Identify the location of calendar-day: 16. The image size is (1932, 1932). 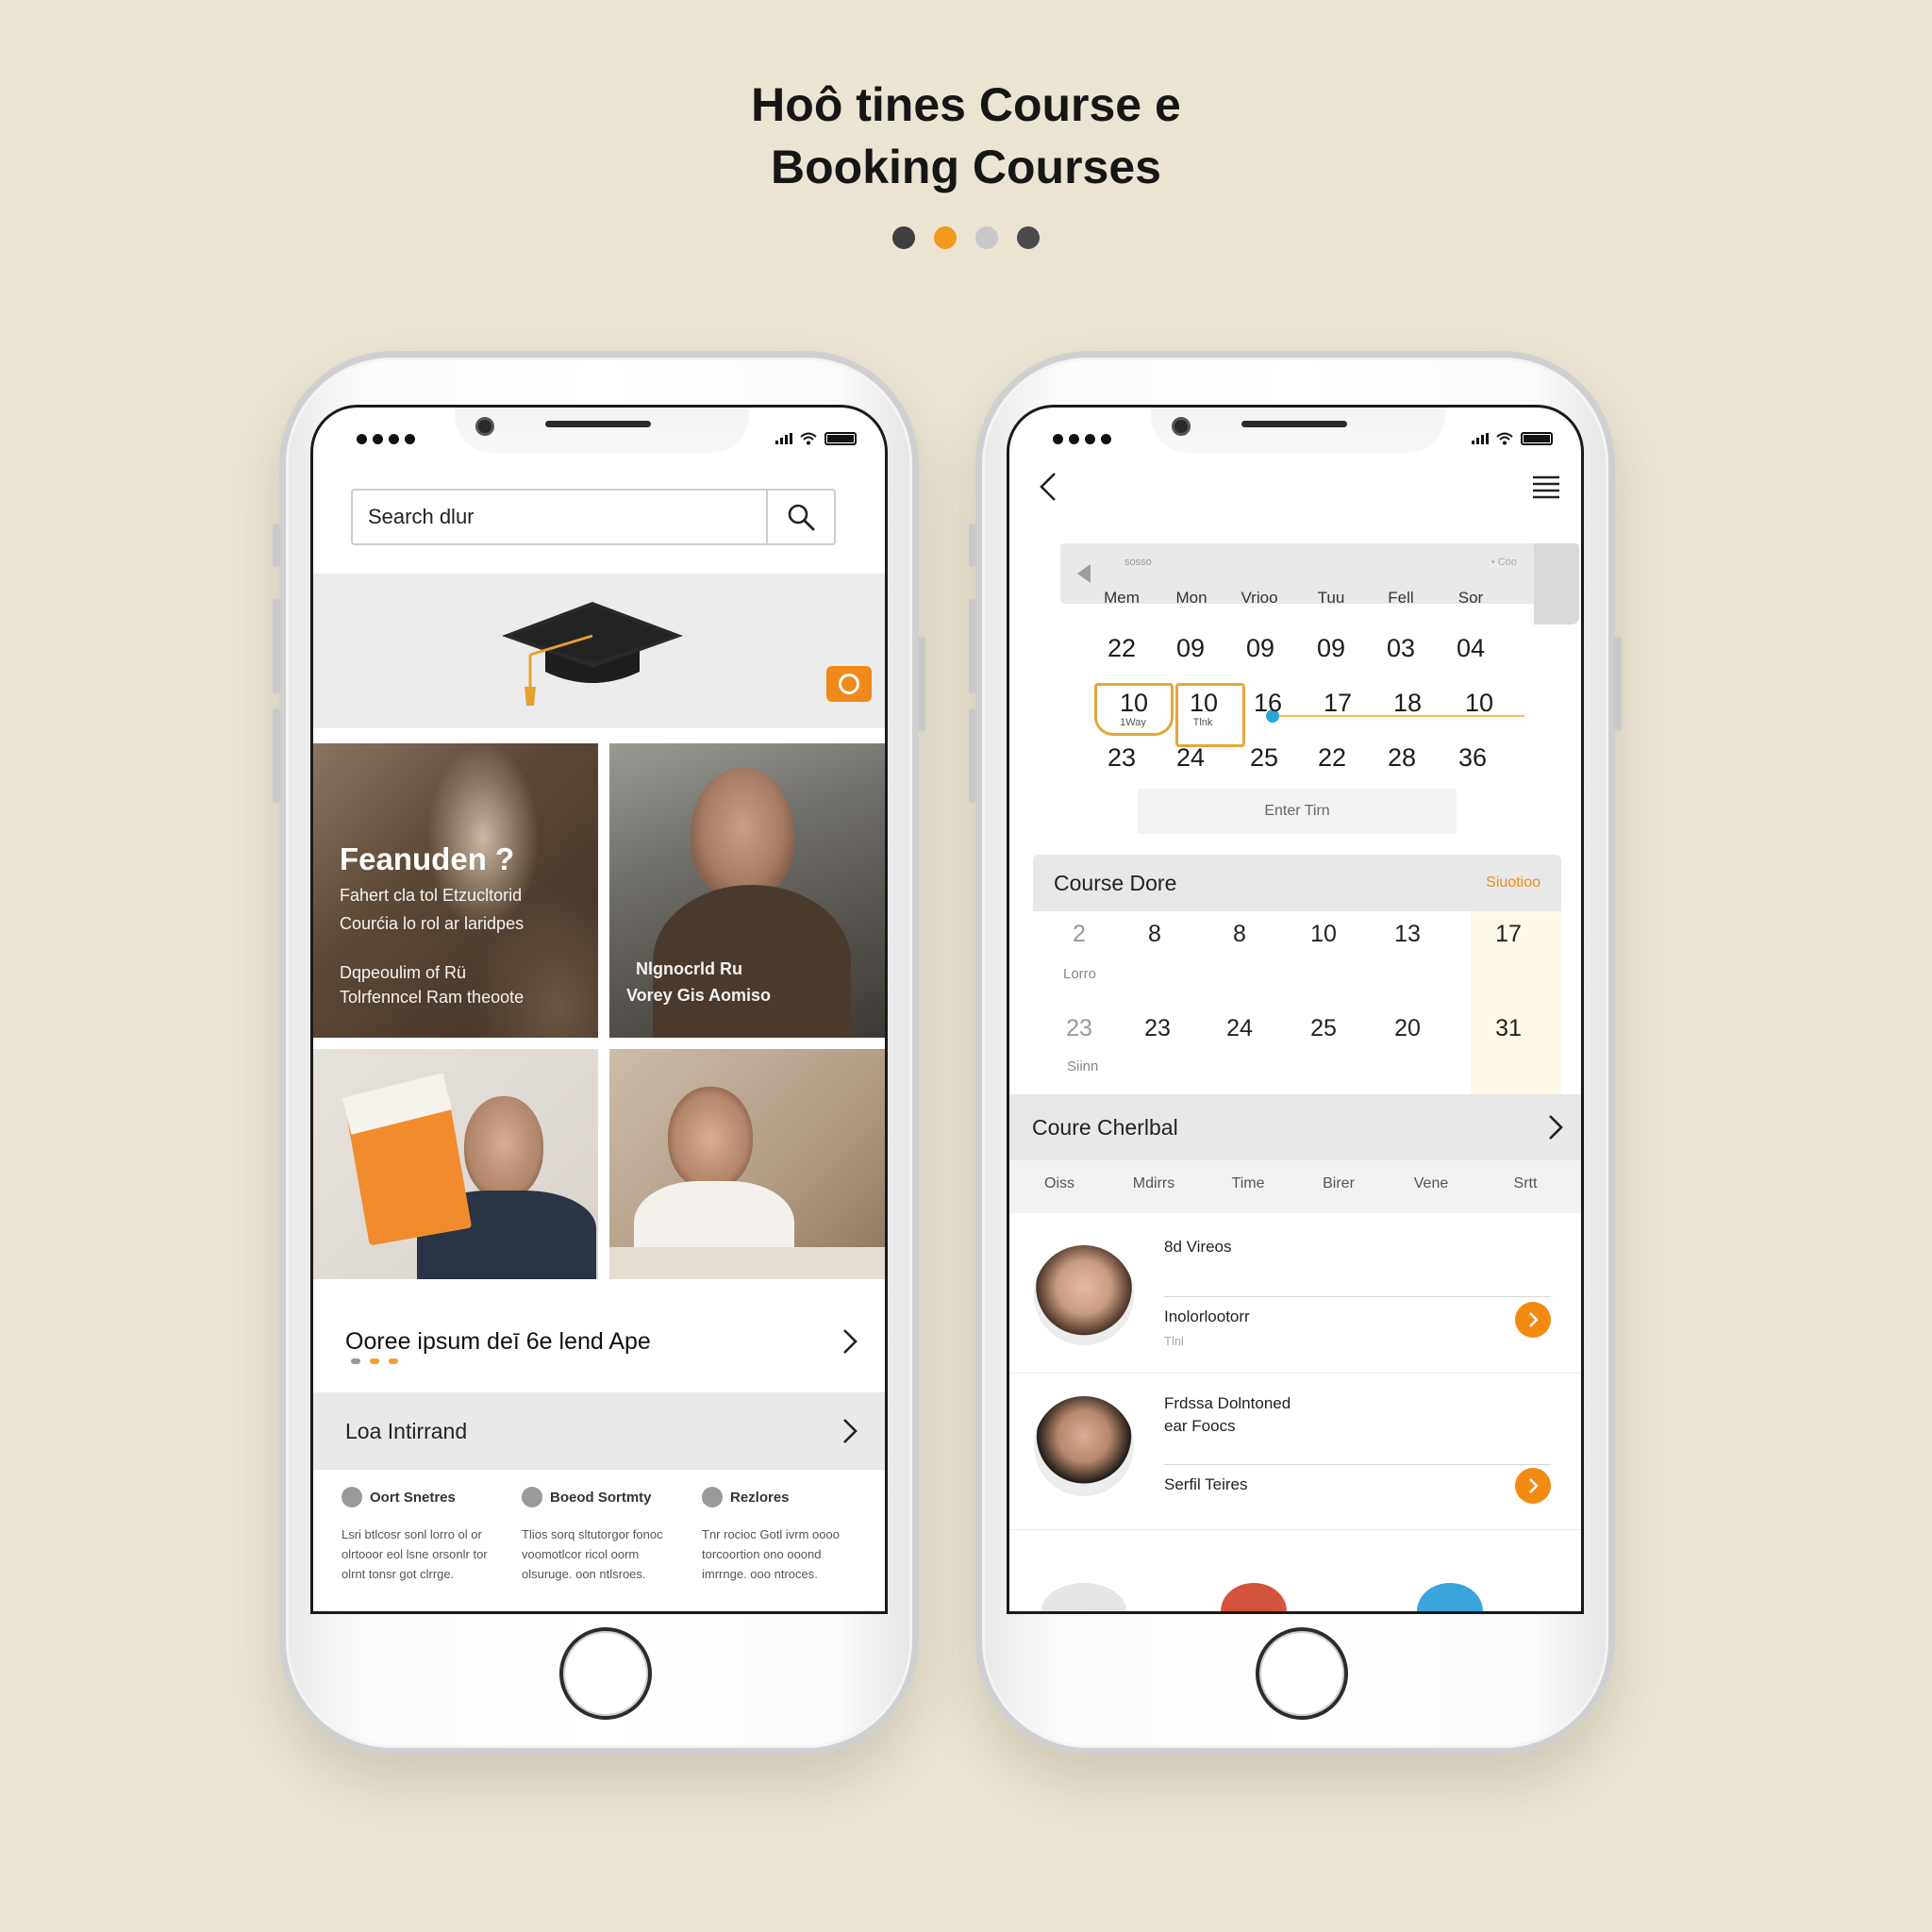
(1268, 703).